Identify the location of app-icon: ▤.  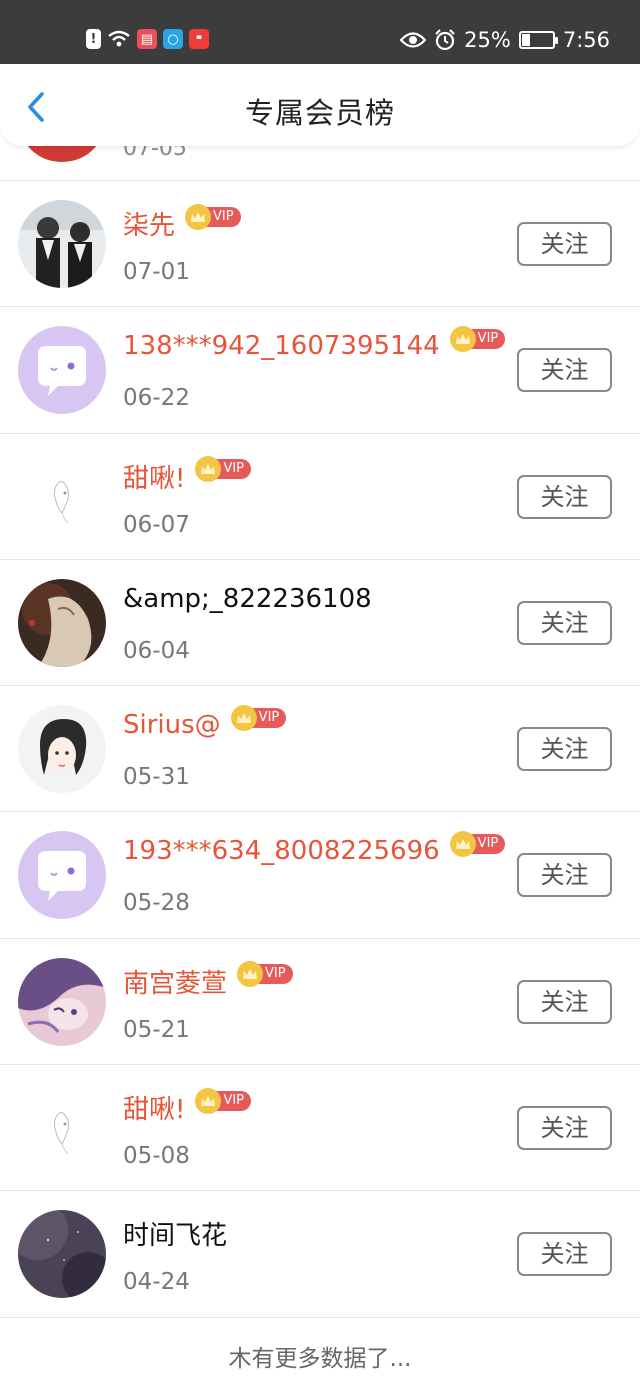
(147, 39).